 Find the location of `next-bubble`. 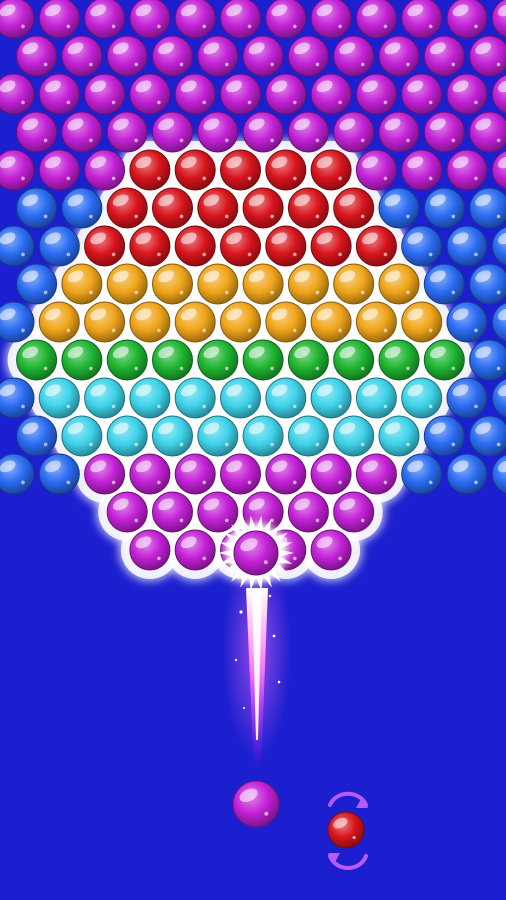

next-bubble is located at coordinates (346, 830).